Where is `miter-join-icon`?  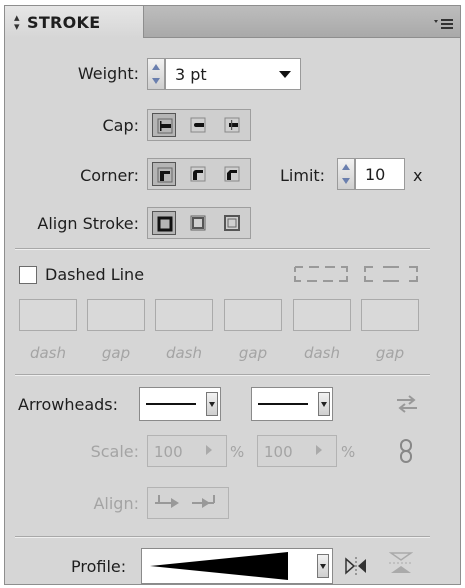 miter-join-icon is located at coordinates (165, 175).